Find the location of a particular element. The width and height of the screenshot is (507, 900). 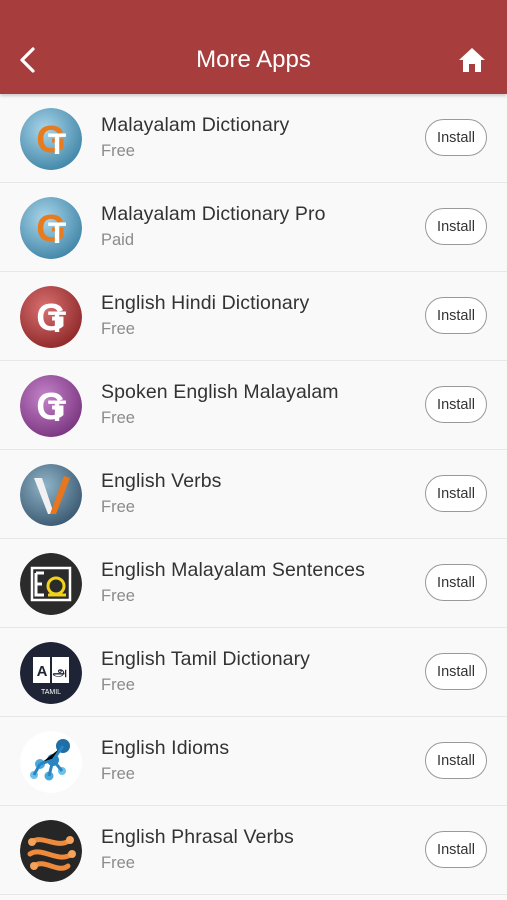

app-name: Spoken English Malayalam is located at coordinates (220, 392).